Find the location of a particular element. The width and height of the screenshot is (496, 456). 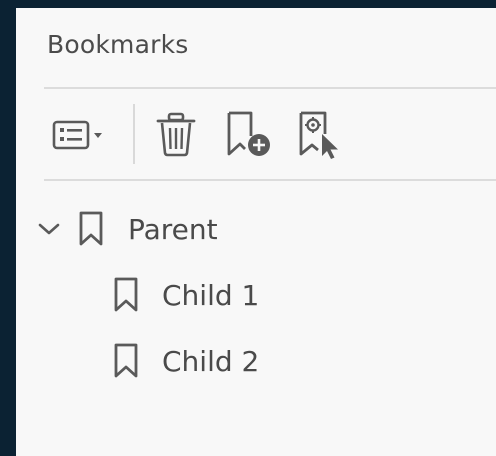

trash-icon is located at coordinates (176, 134).